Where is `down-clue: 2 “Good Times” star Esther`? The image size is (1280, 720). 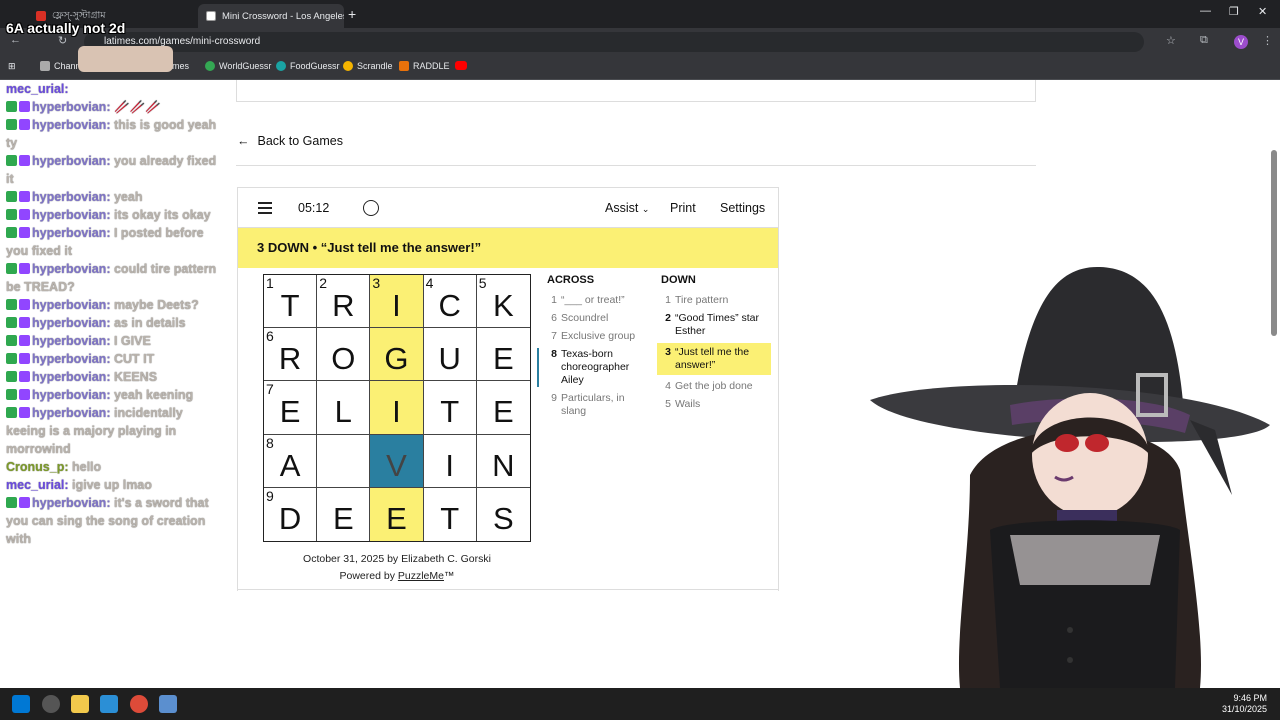
down-clue: 2 “Good Times” star Esther is located at coordinates (716, 325).